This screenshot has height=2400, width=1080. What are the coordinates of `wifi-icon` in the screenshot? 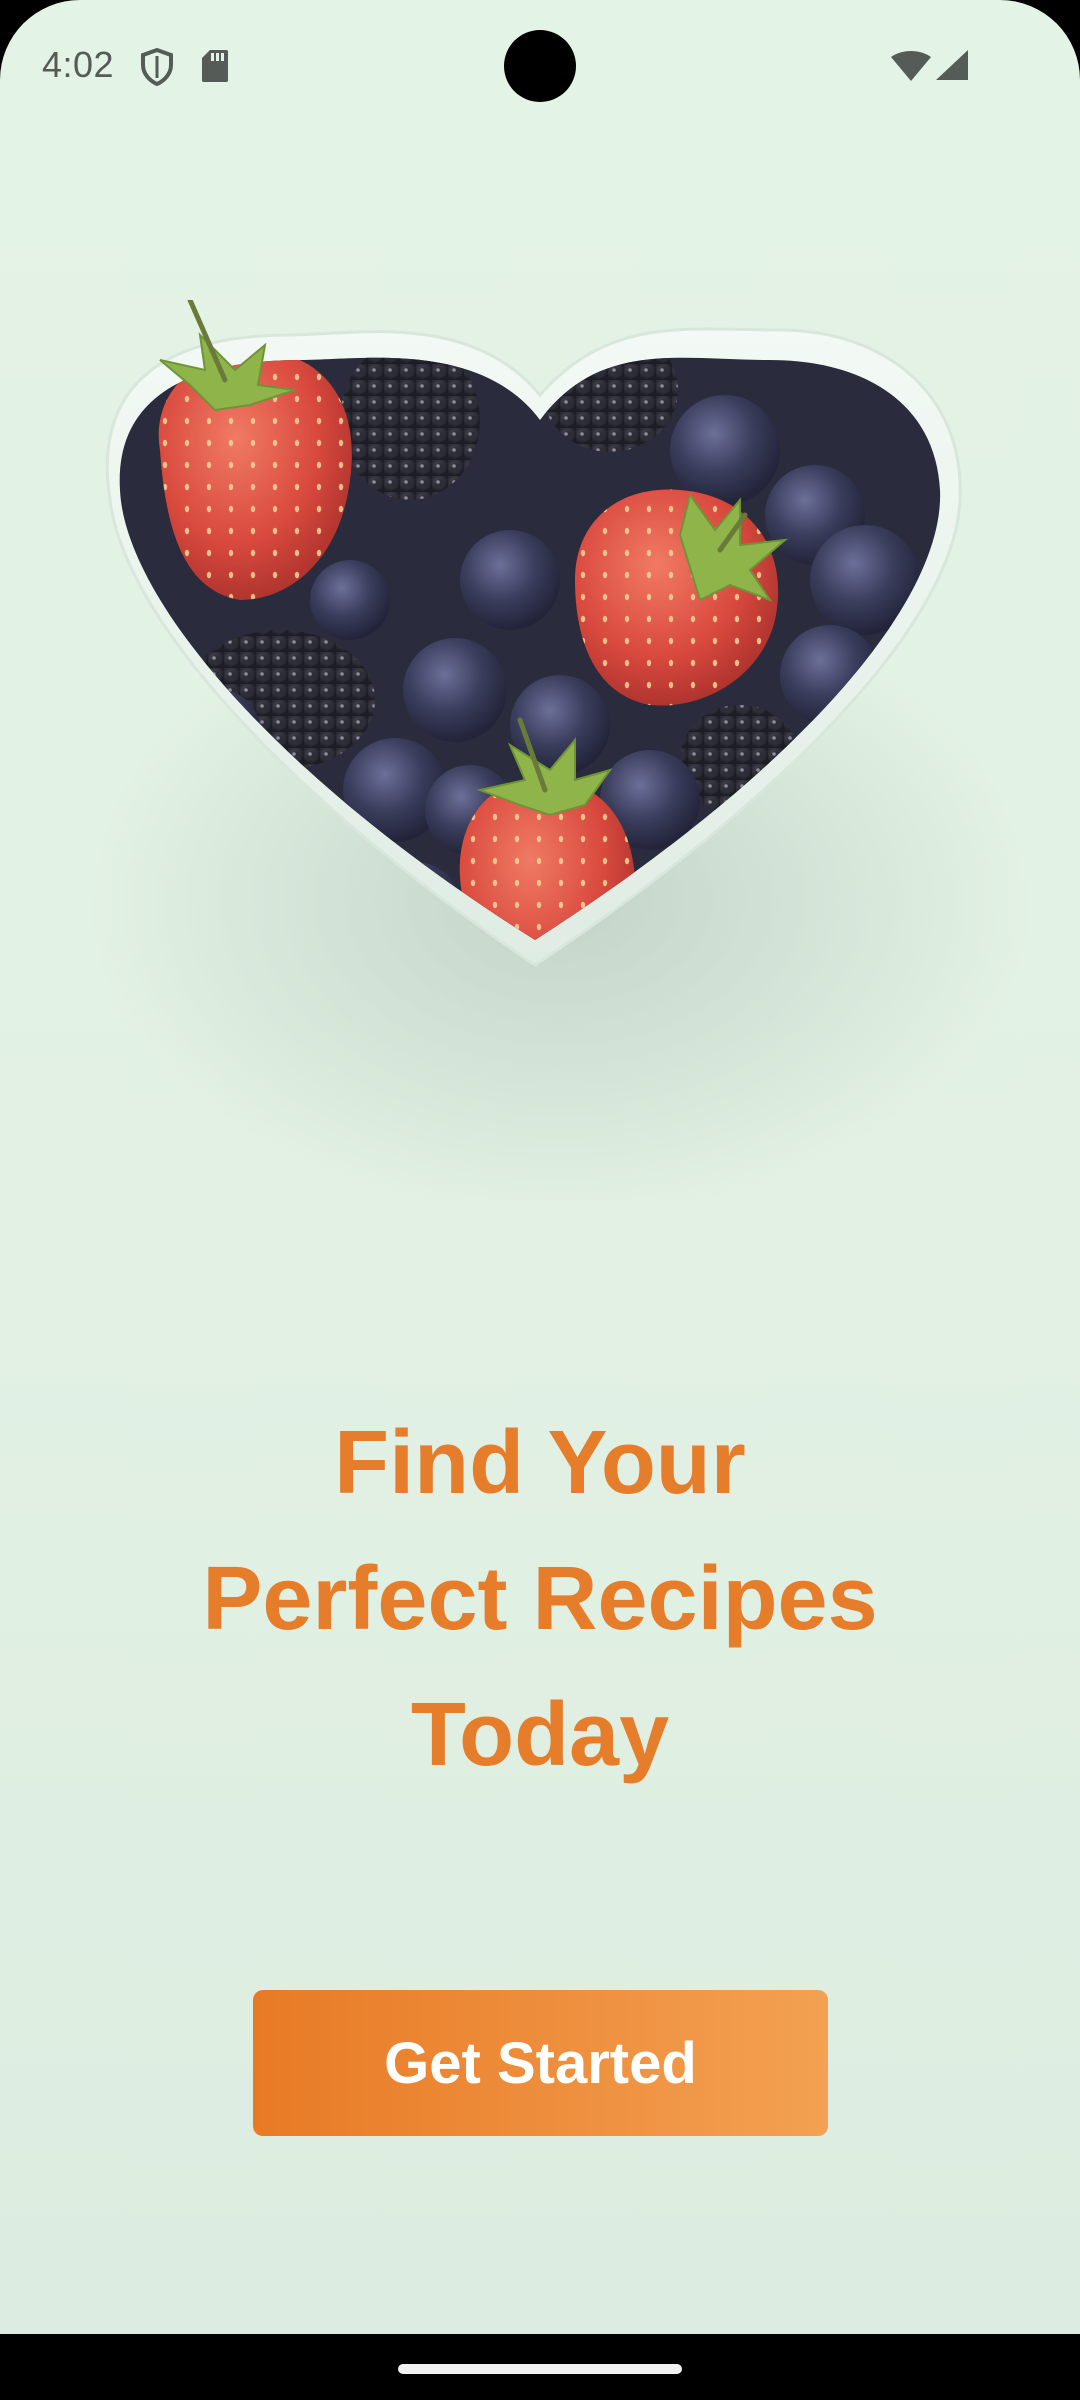 It's located at (911, 66).